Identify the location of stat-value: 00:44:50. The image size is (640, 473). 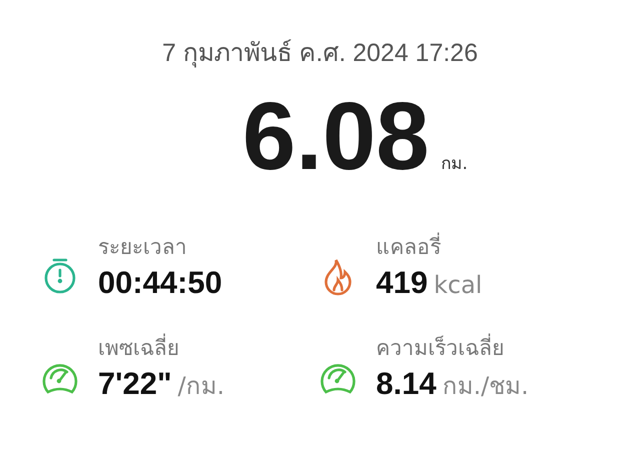
(160, 283).